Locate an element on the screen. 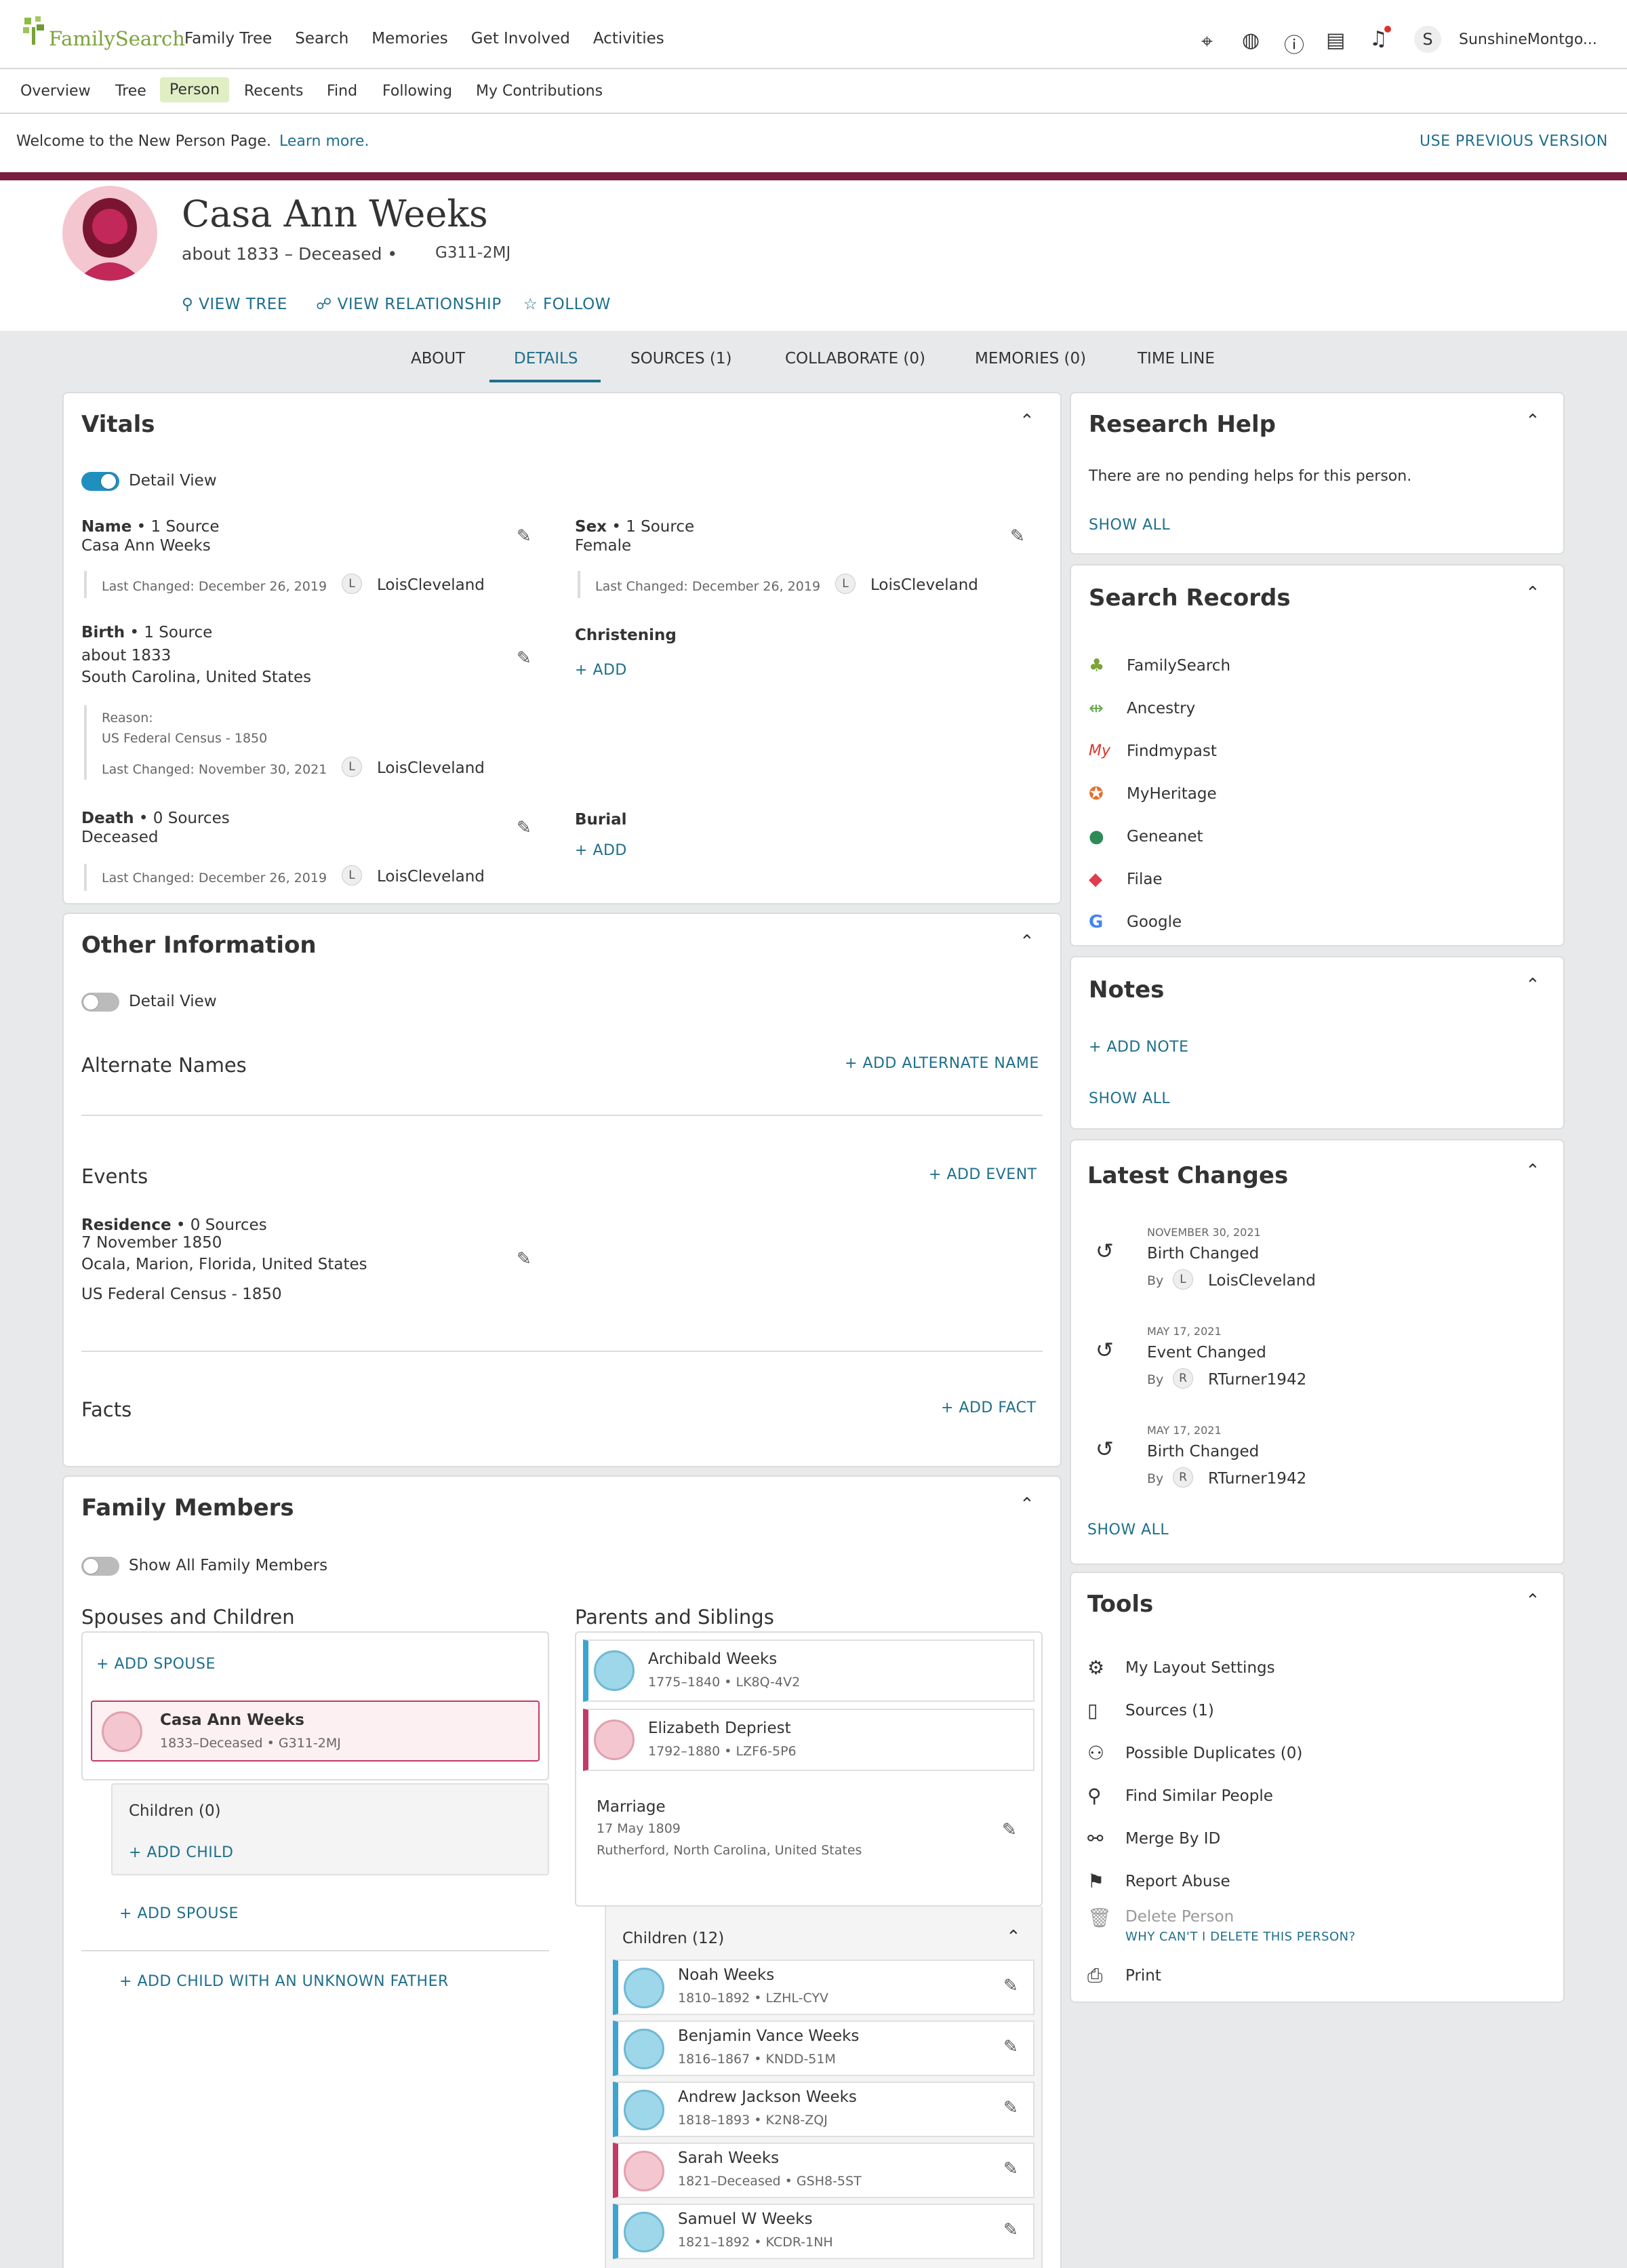  show-all-notes-button: SHOW ALL is located at coordinates (1129, 1098).